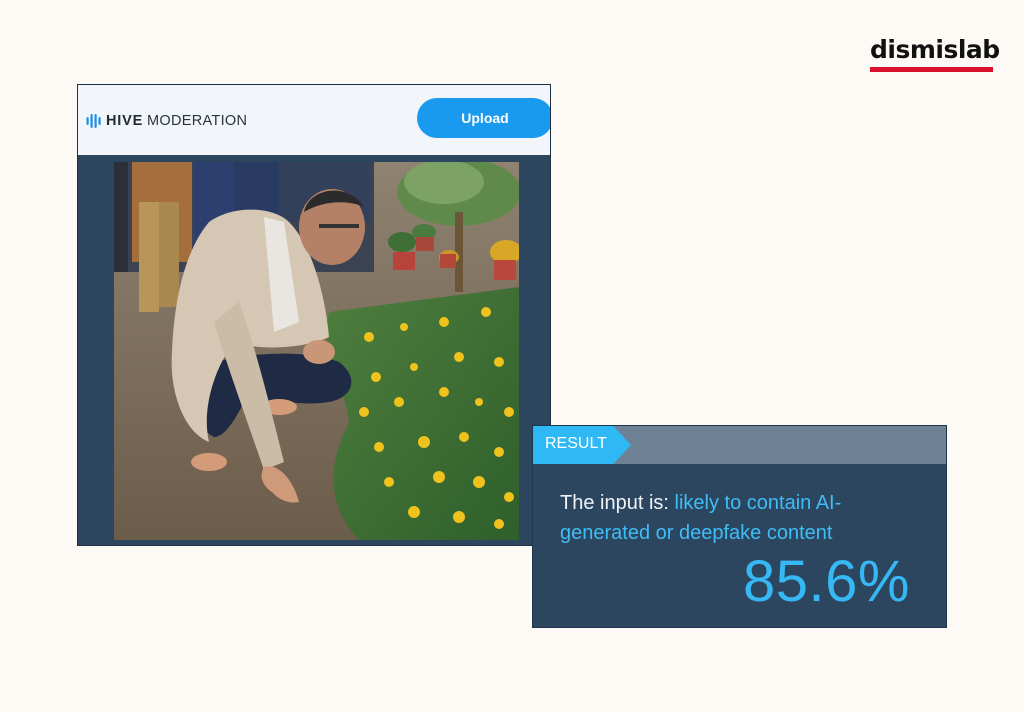 The image size is (1024, 712). What do you see at coordinates (125, 121) in the screenshot?
I see `brand-hive: HIVE` at bounding box center [125, 121].